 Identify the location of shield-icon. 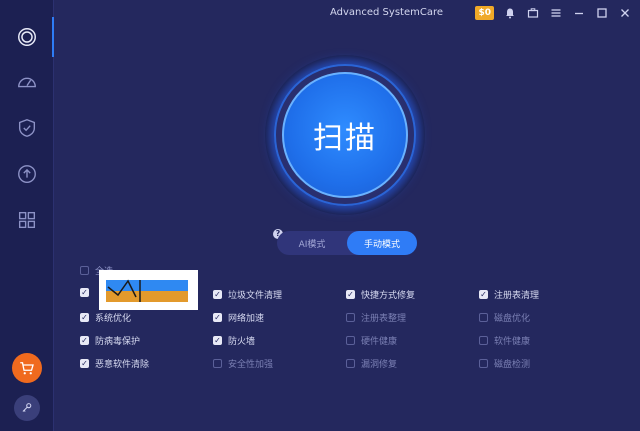
(26, 128).